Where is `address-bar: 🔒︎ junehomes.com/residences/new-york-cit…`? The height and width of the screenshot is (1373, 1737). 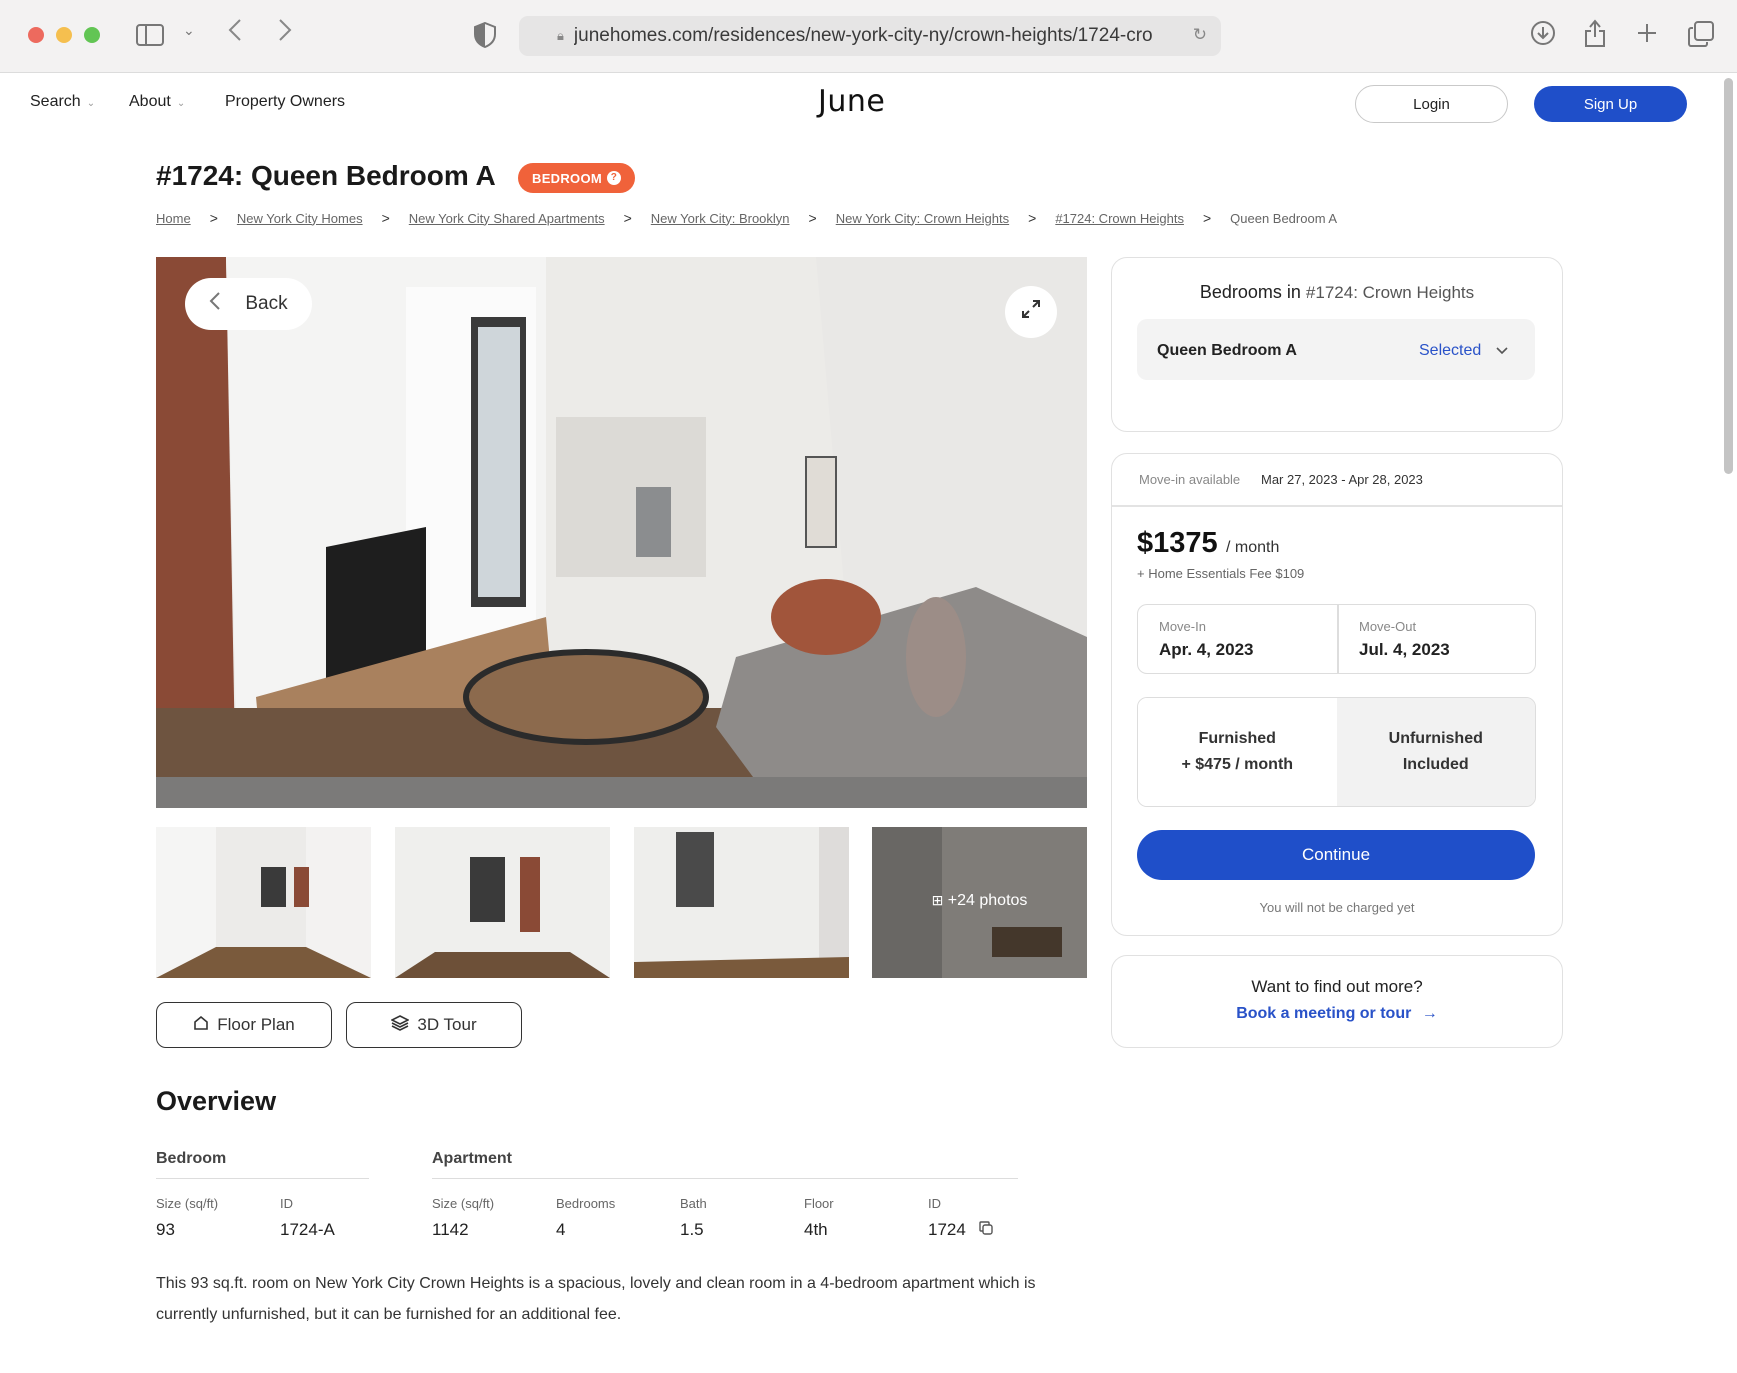 address-bar: 🔒︎ junehomes.com/residences/new-york-cit… is located at coordinates (870, 36).